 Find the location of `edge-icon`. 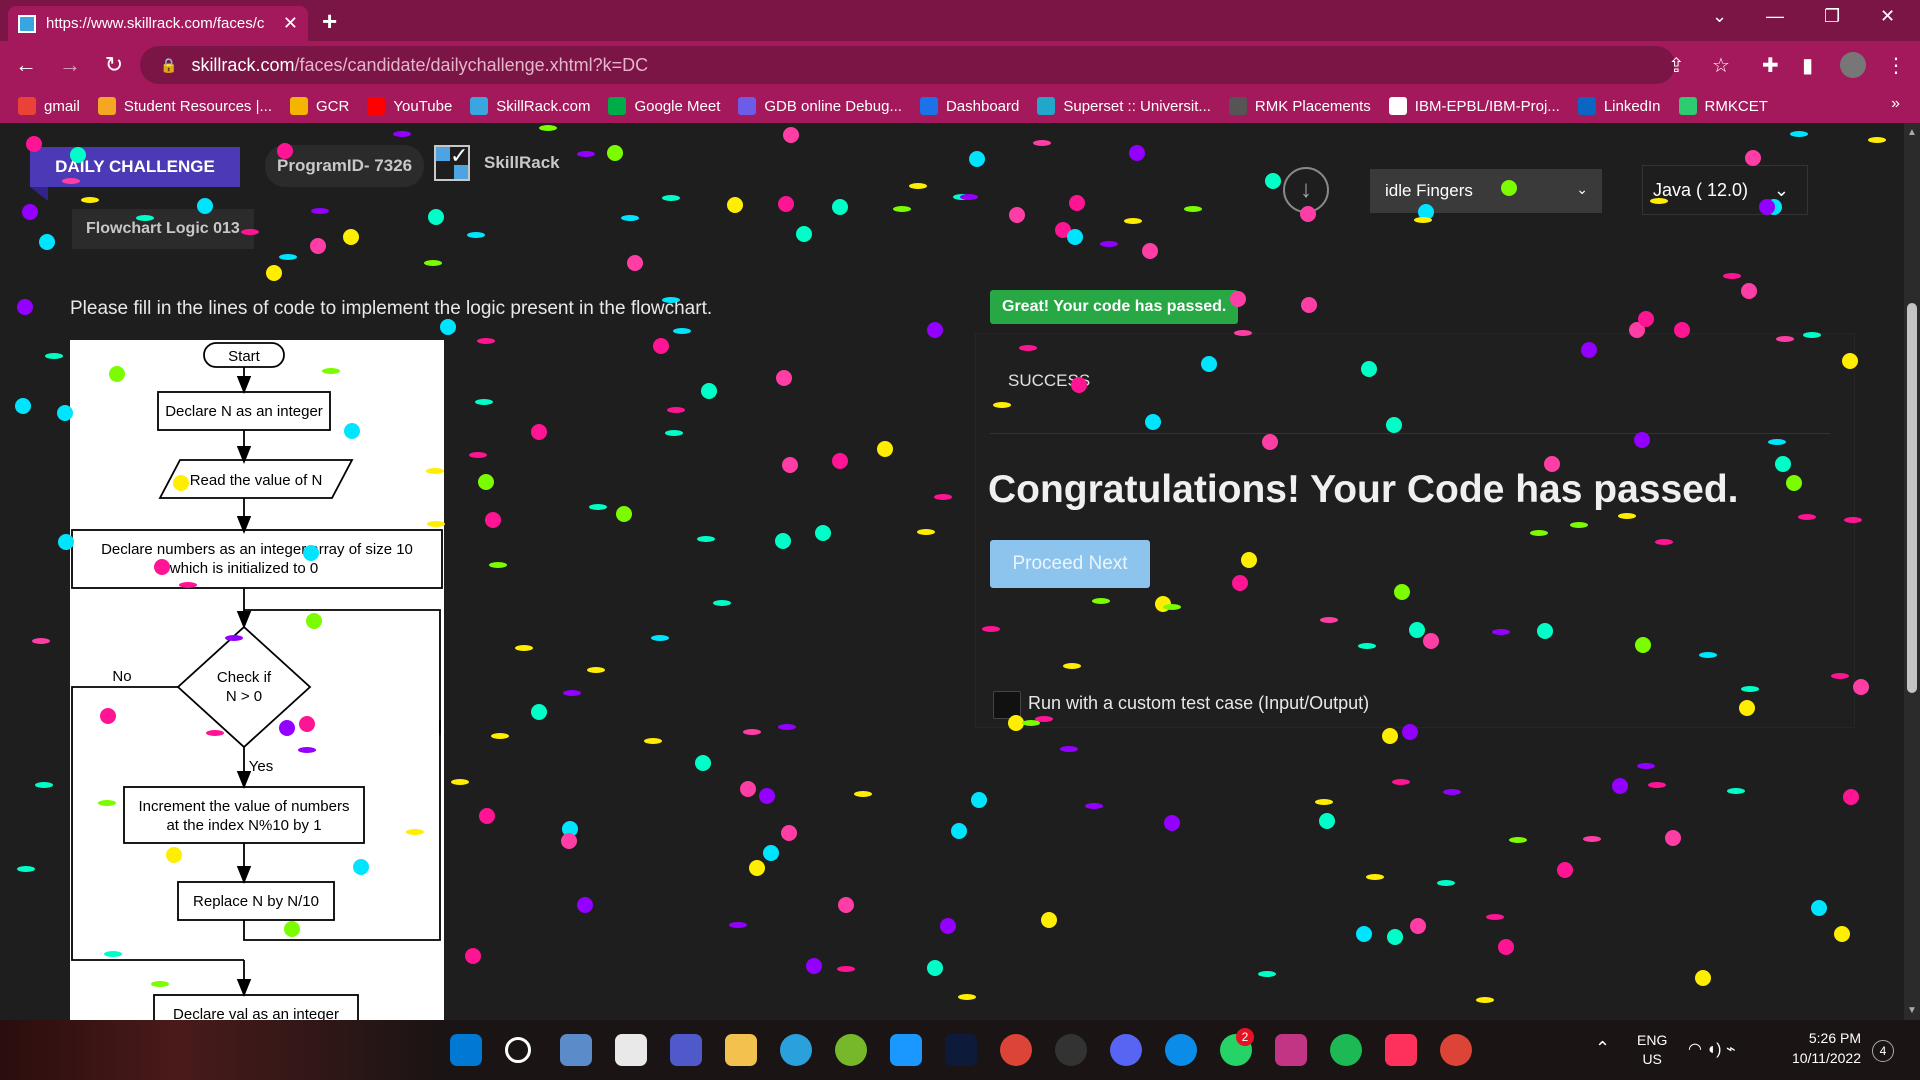

edge-icon is located at coordinates (1181, 1050).